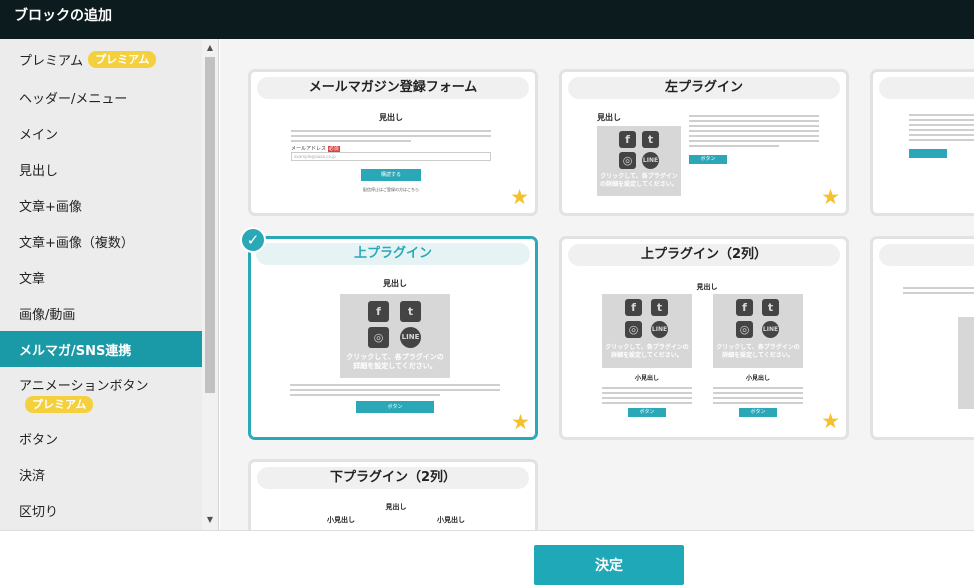  Describe the element at coordinates (101, 241) in the screenshot. I see `sidebar-item-text-image-multi: 文章+画像（複数）` at that location.